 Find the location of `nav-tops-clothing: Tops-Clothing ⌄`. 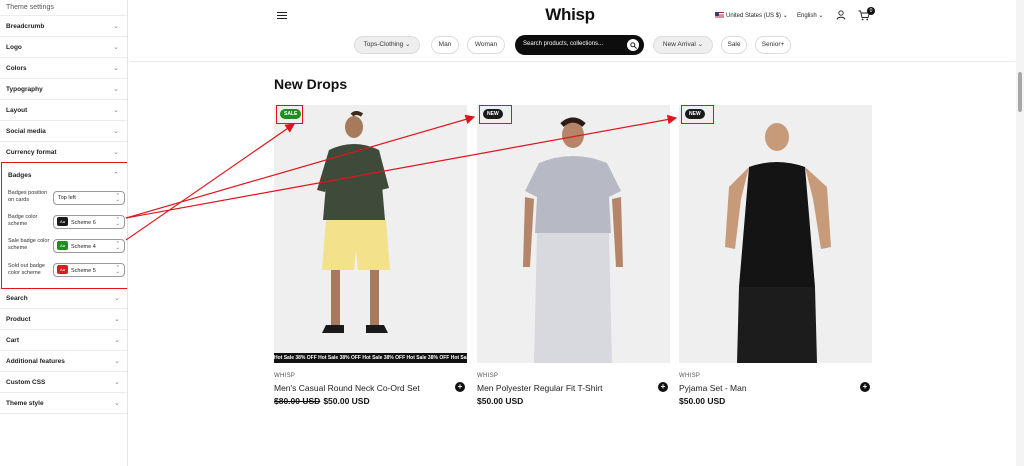

nav-tops-clothing: Tops-Clothing ⌄ is located at coordinates (387, 45).